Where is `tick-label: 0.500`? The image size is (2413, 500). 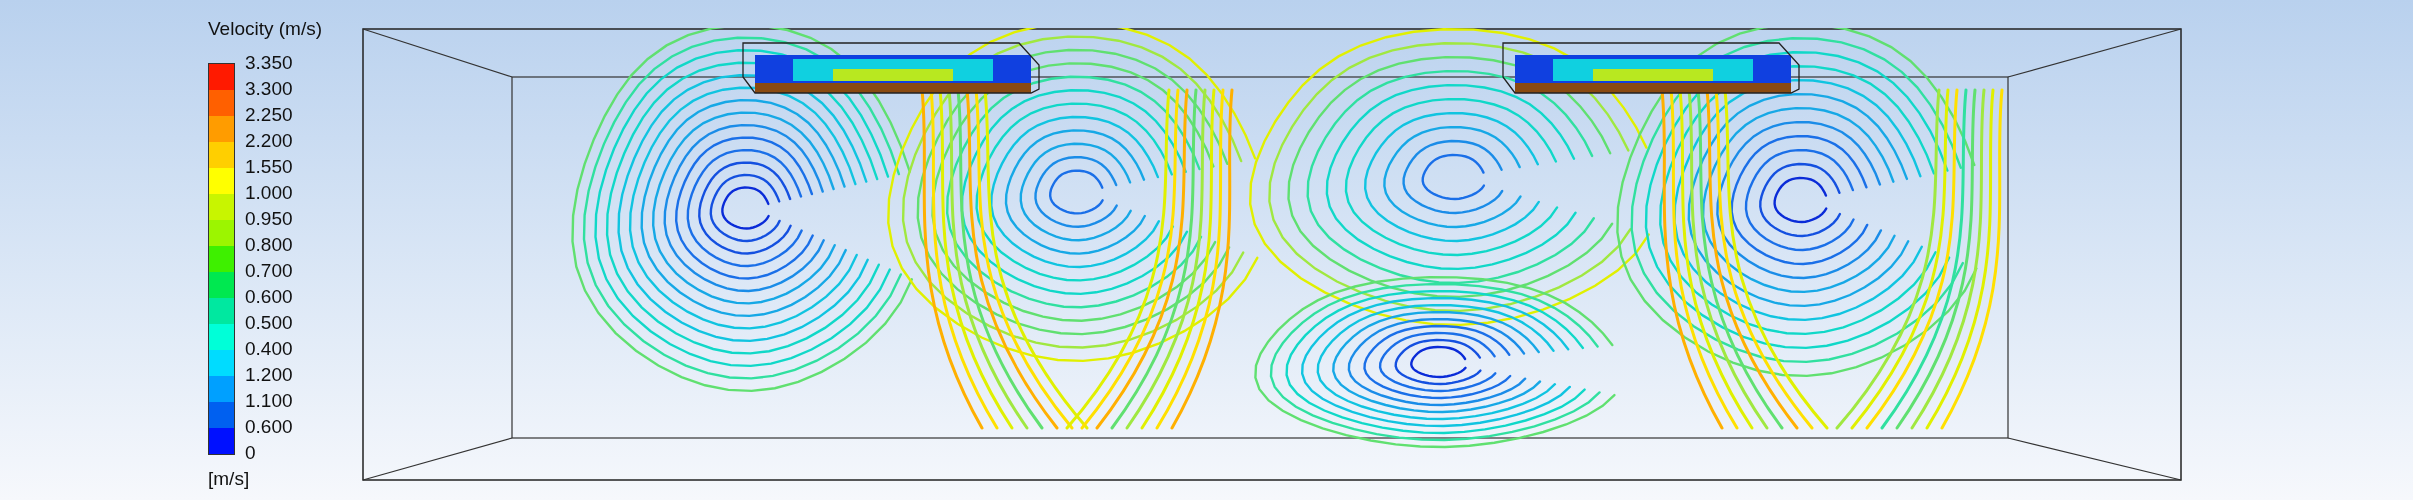 tick-label: 0.500 is located at coordinates (269, 323).